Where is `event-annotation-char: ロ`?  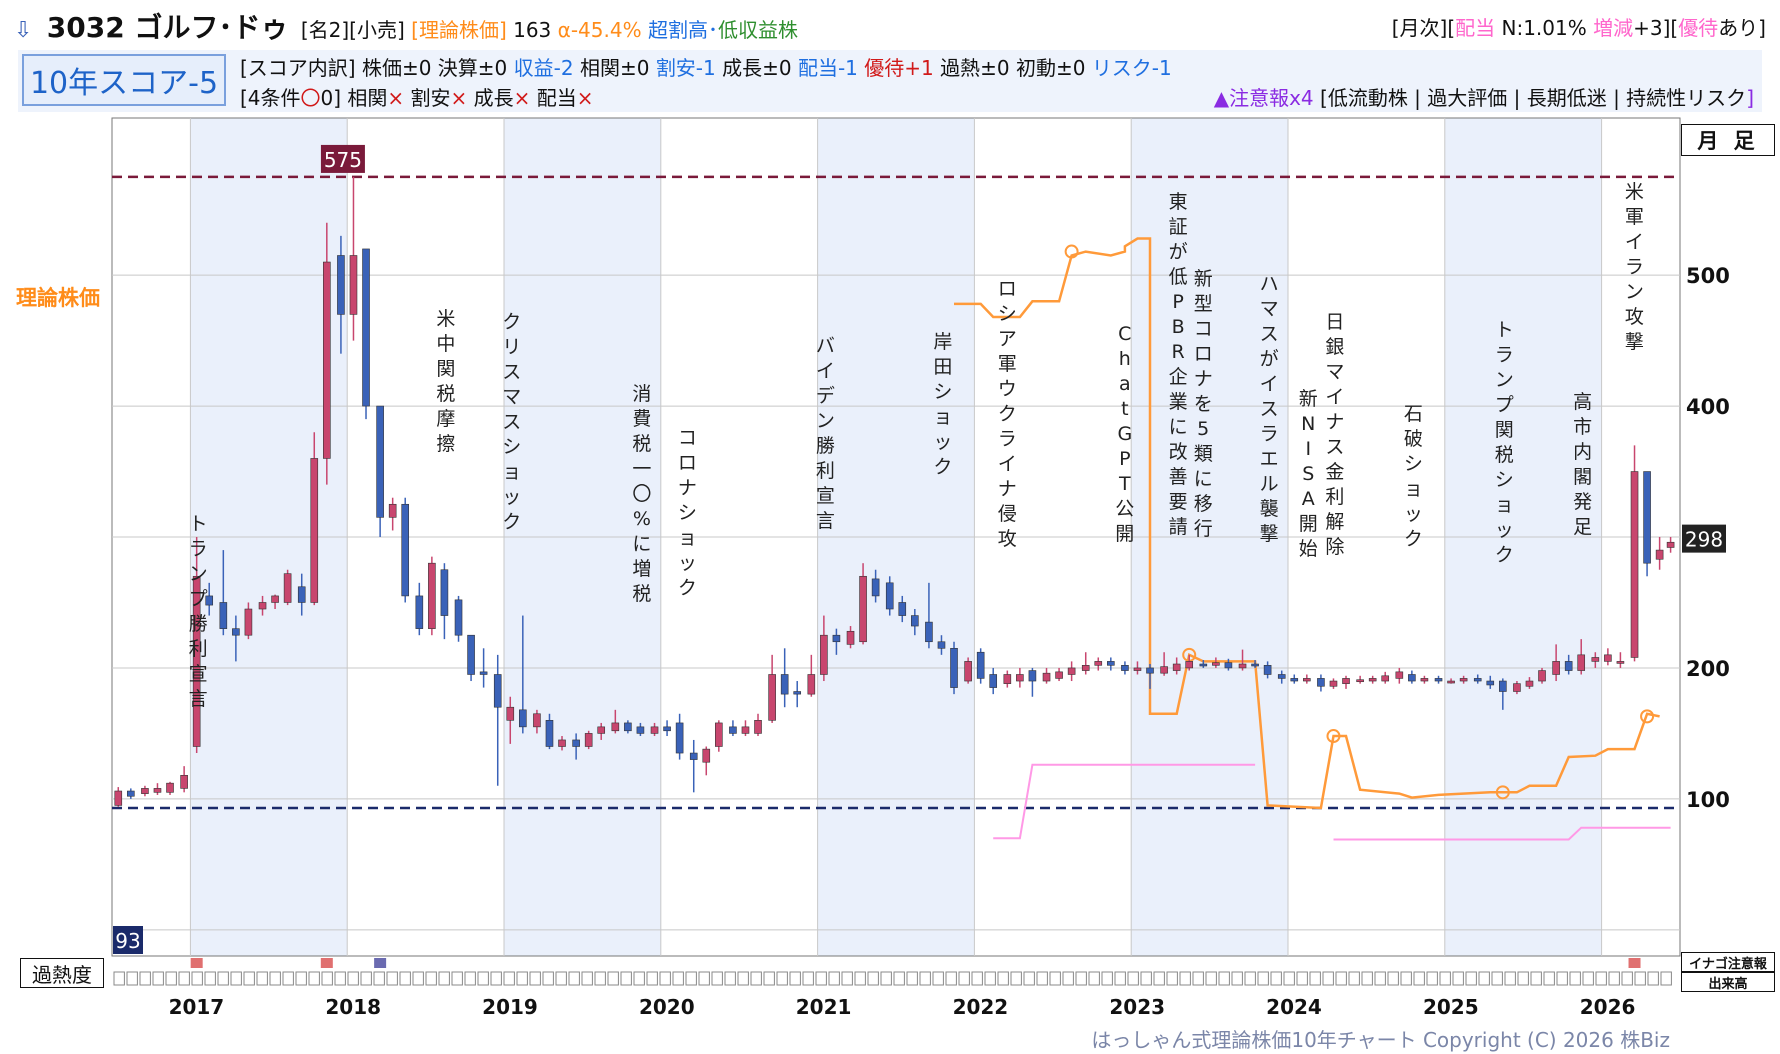 event-annotation-char: ロ is located at coordinates (1203, 354).